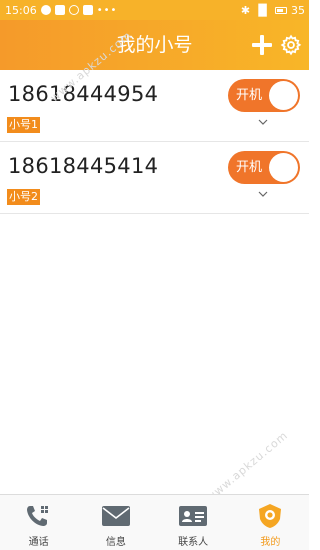 Image resolution: width=320 pixels, height=550 pixels. What do you see at coordinates (115, 516) in the screenshot?
I see `message-icon` at bounding box center [115, 516].